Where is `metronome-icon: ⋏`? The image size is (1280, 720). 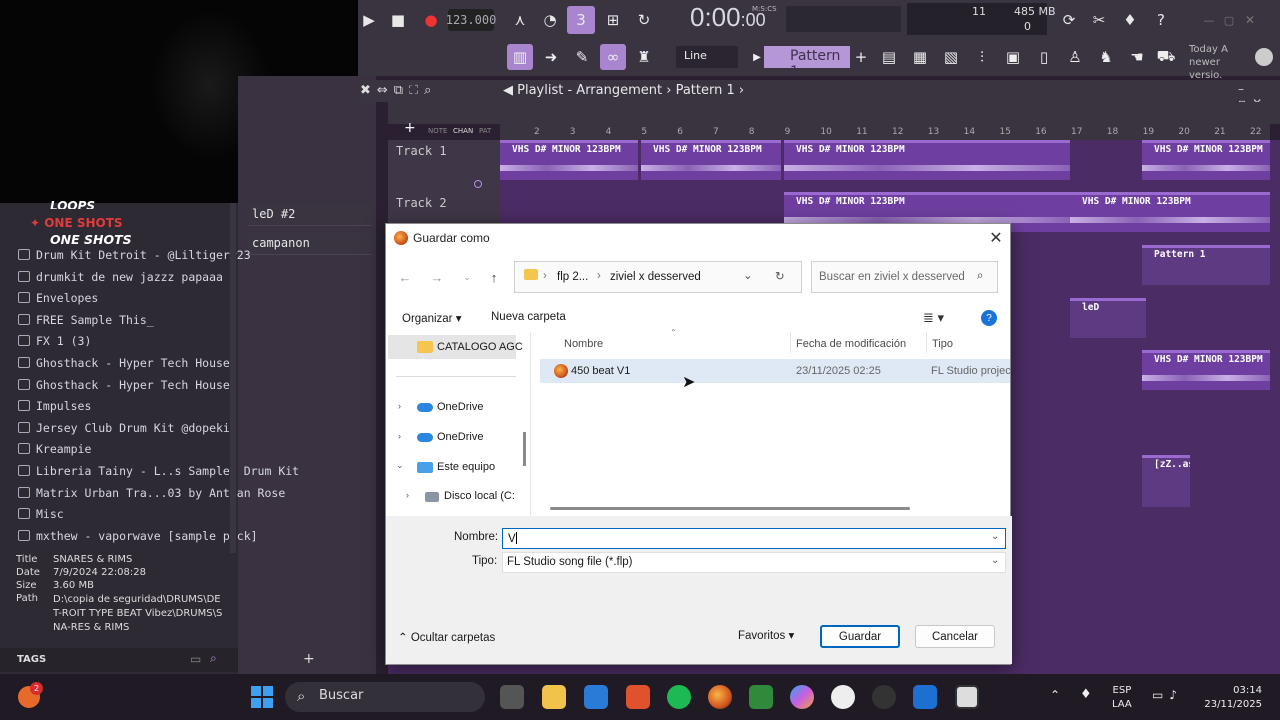
metronome-icon: ⋏ is located at coordinates (520, 20).